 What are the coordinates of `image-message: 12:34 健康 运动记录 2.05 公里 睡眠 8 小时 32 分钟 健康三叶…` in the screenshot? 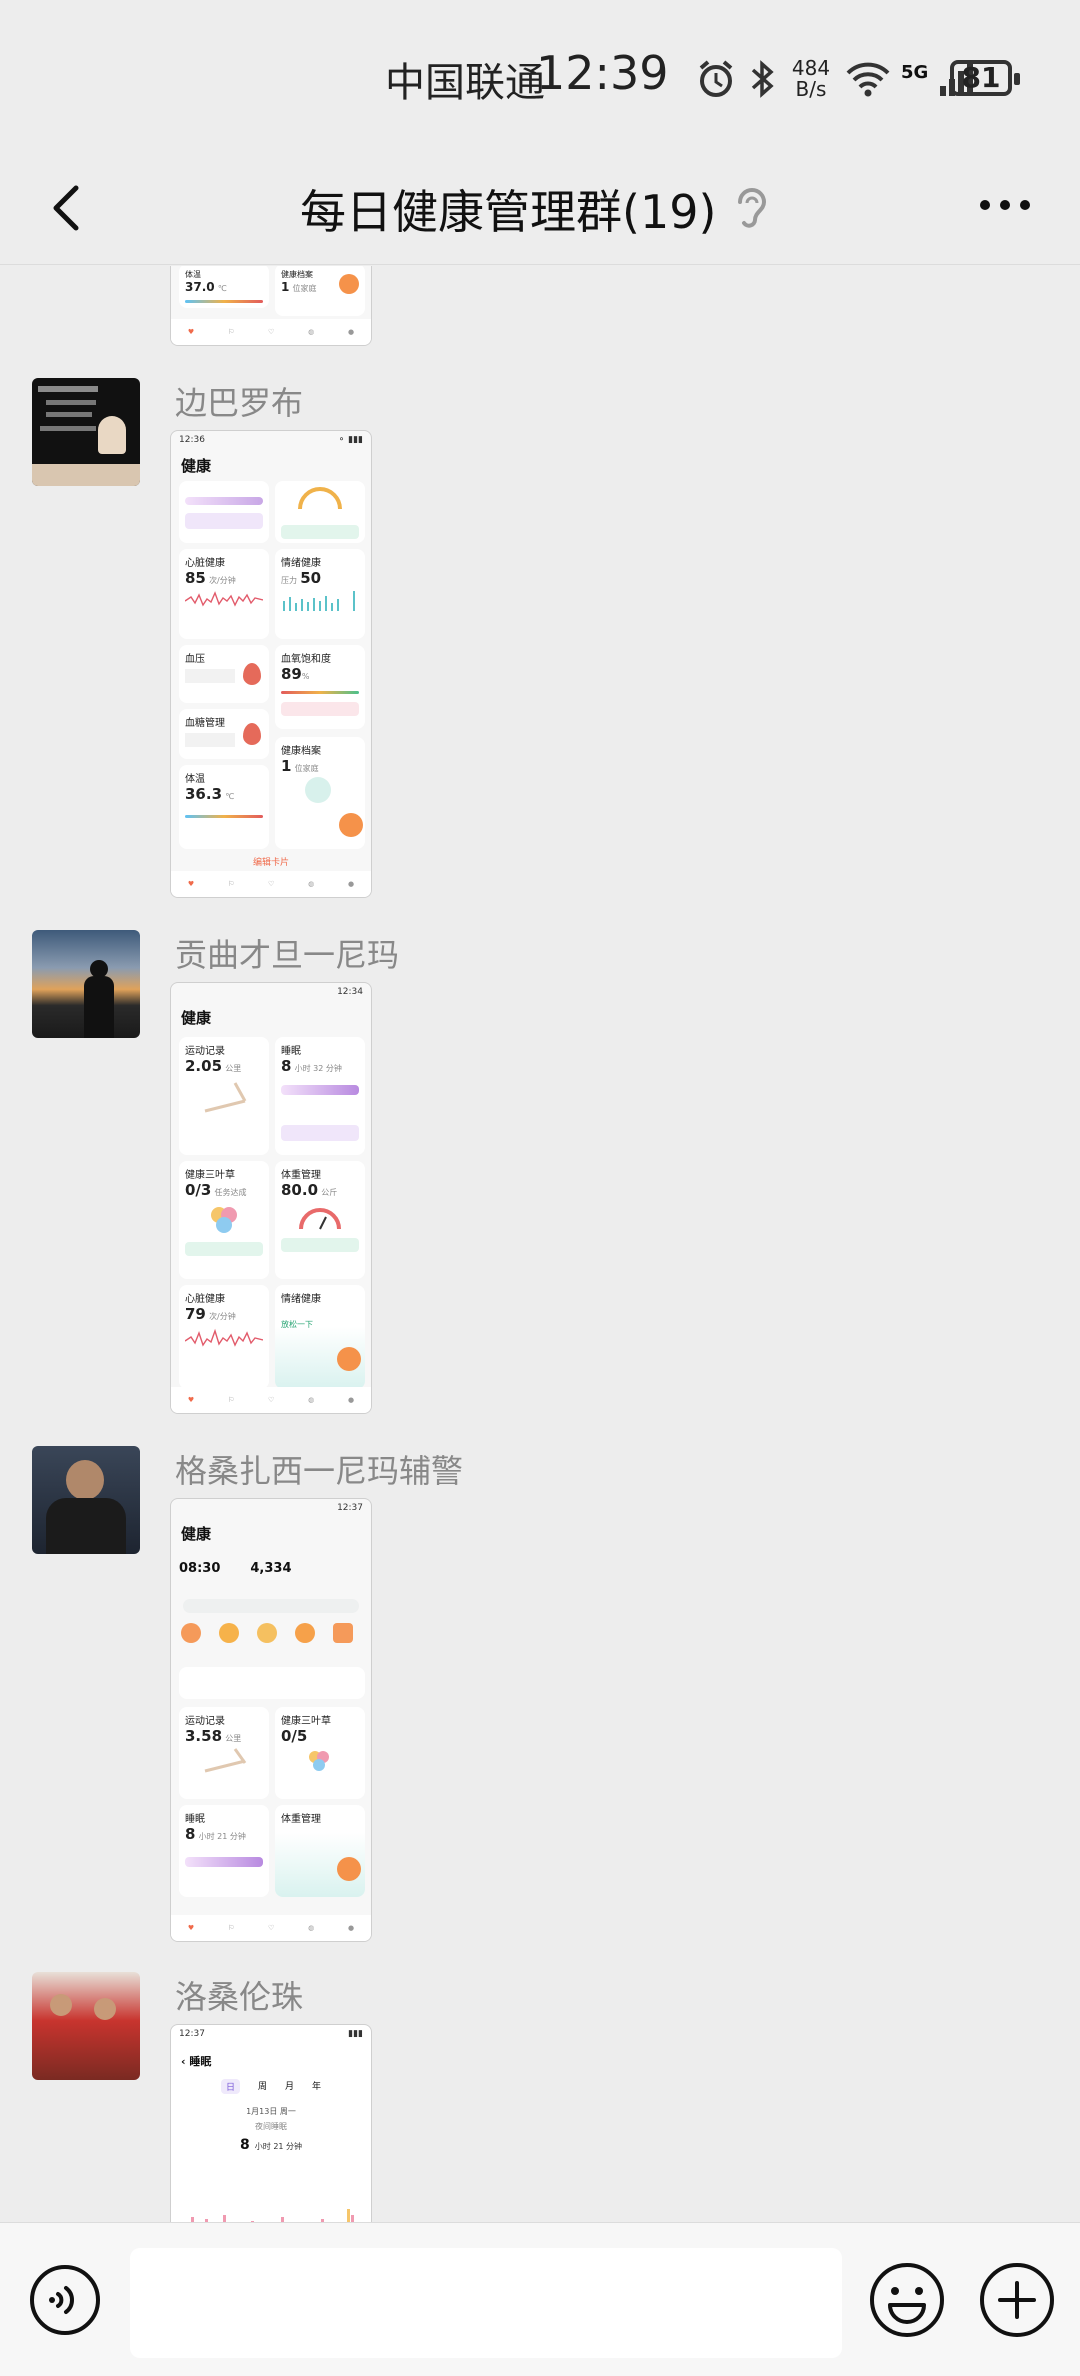 It's located at (271, 1198).